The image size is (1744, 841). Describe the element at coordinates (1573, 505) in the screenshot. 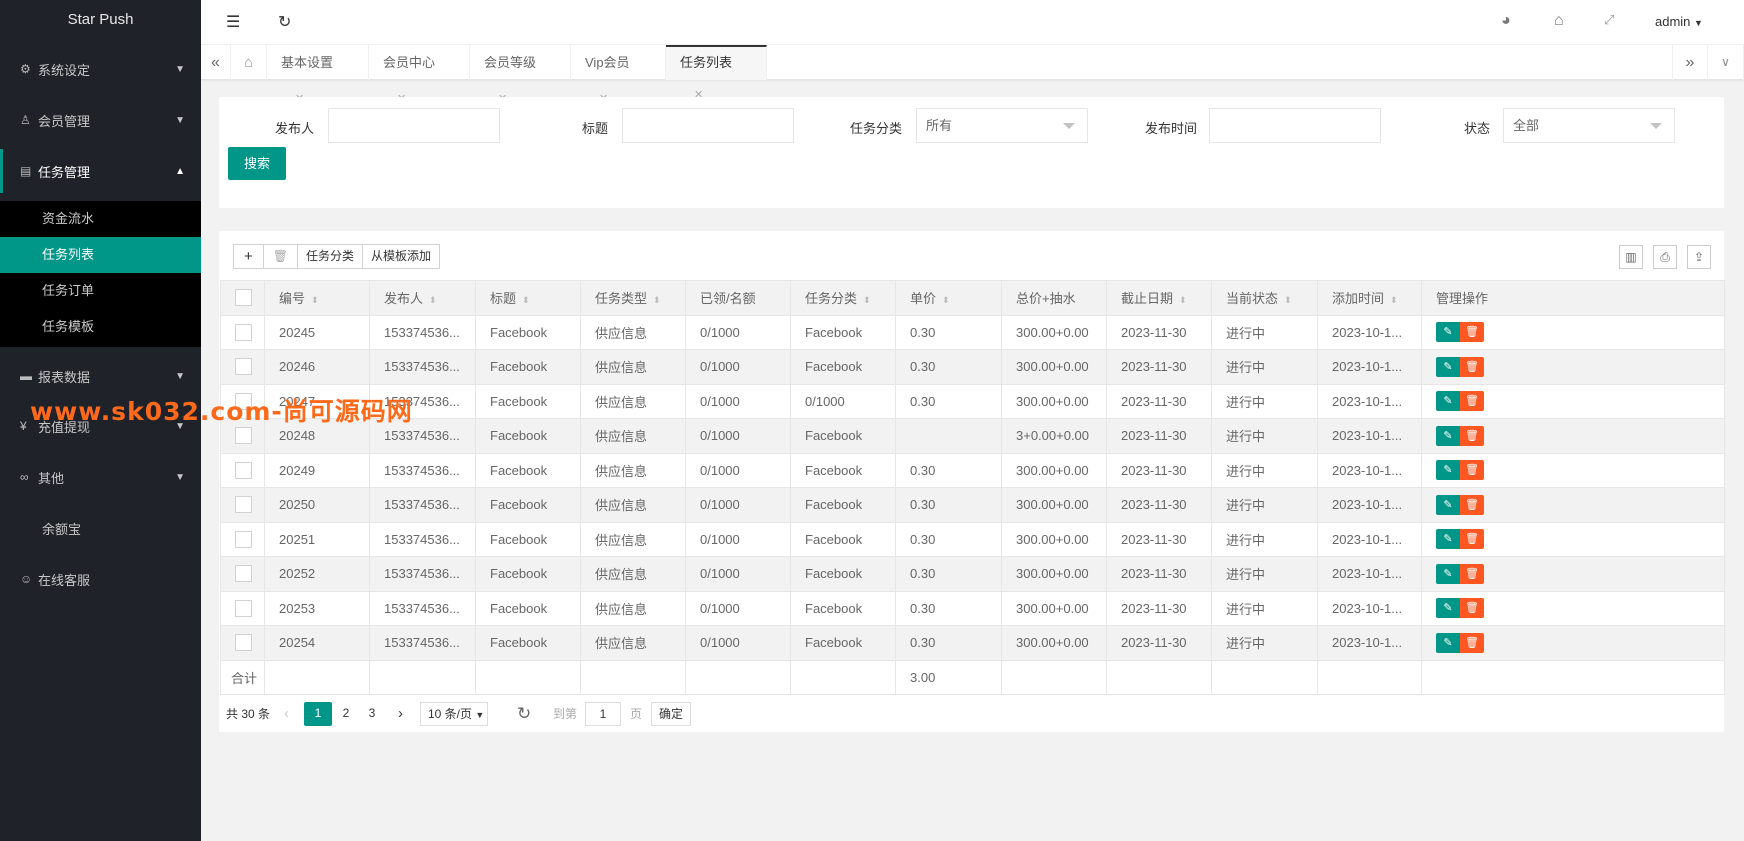

I see `row-actions: ✎ 🗑` at that location.